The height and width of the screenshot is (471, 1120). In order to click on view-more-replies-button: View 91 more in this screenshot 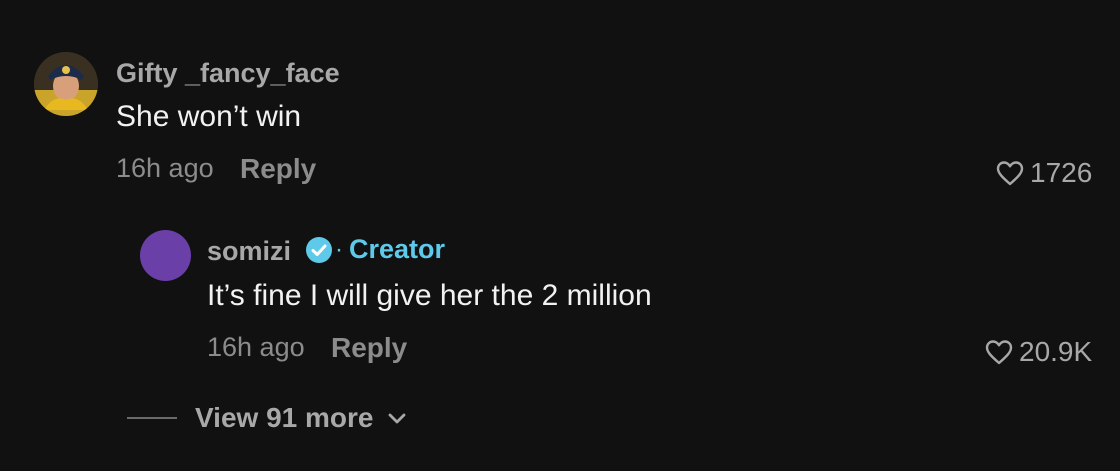, I will do `click(267, 418)`.